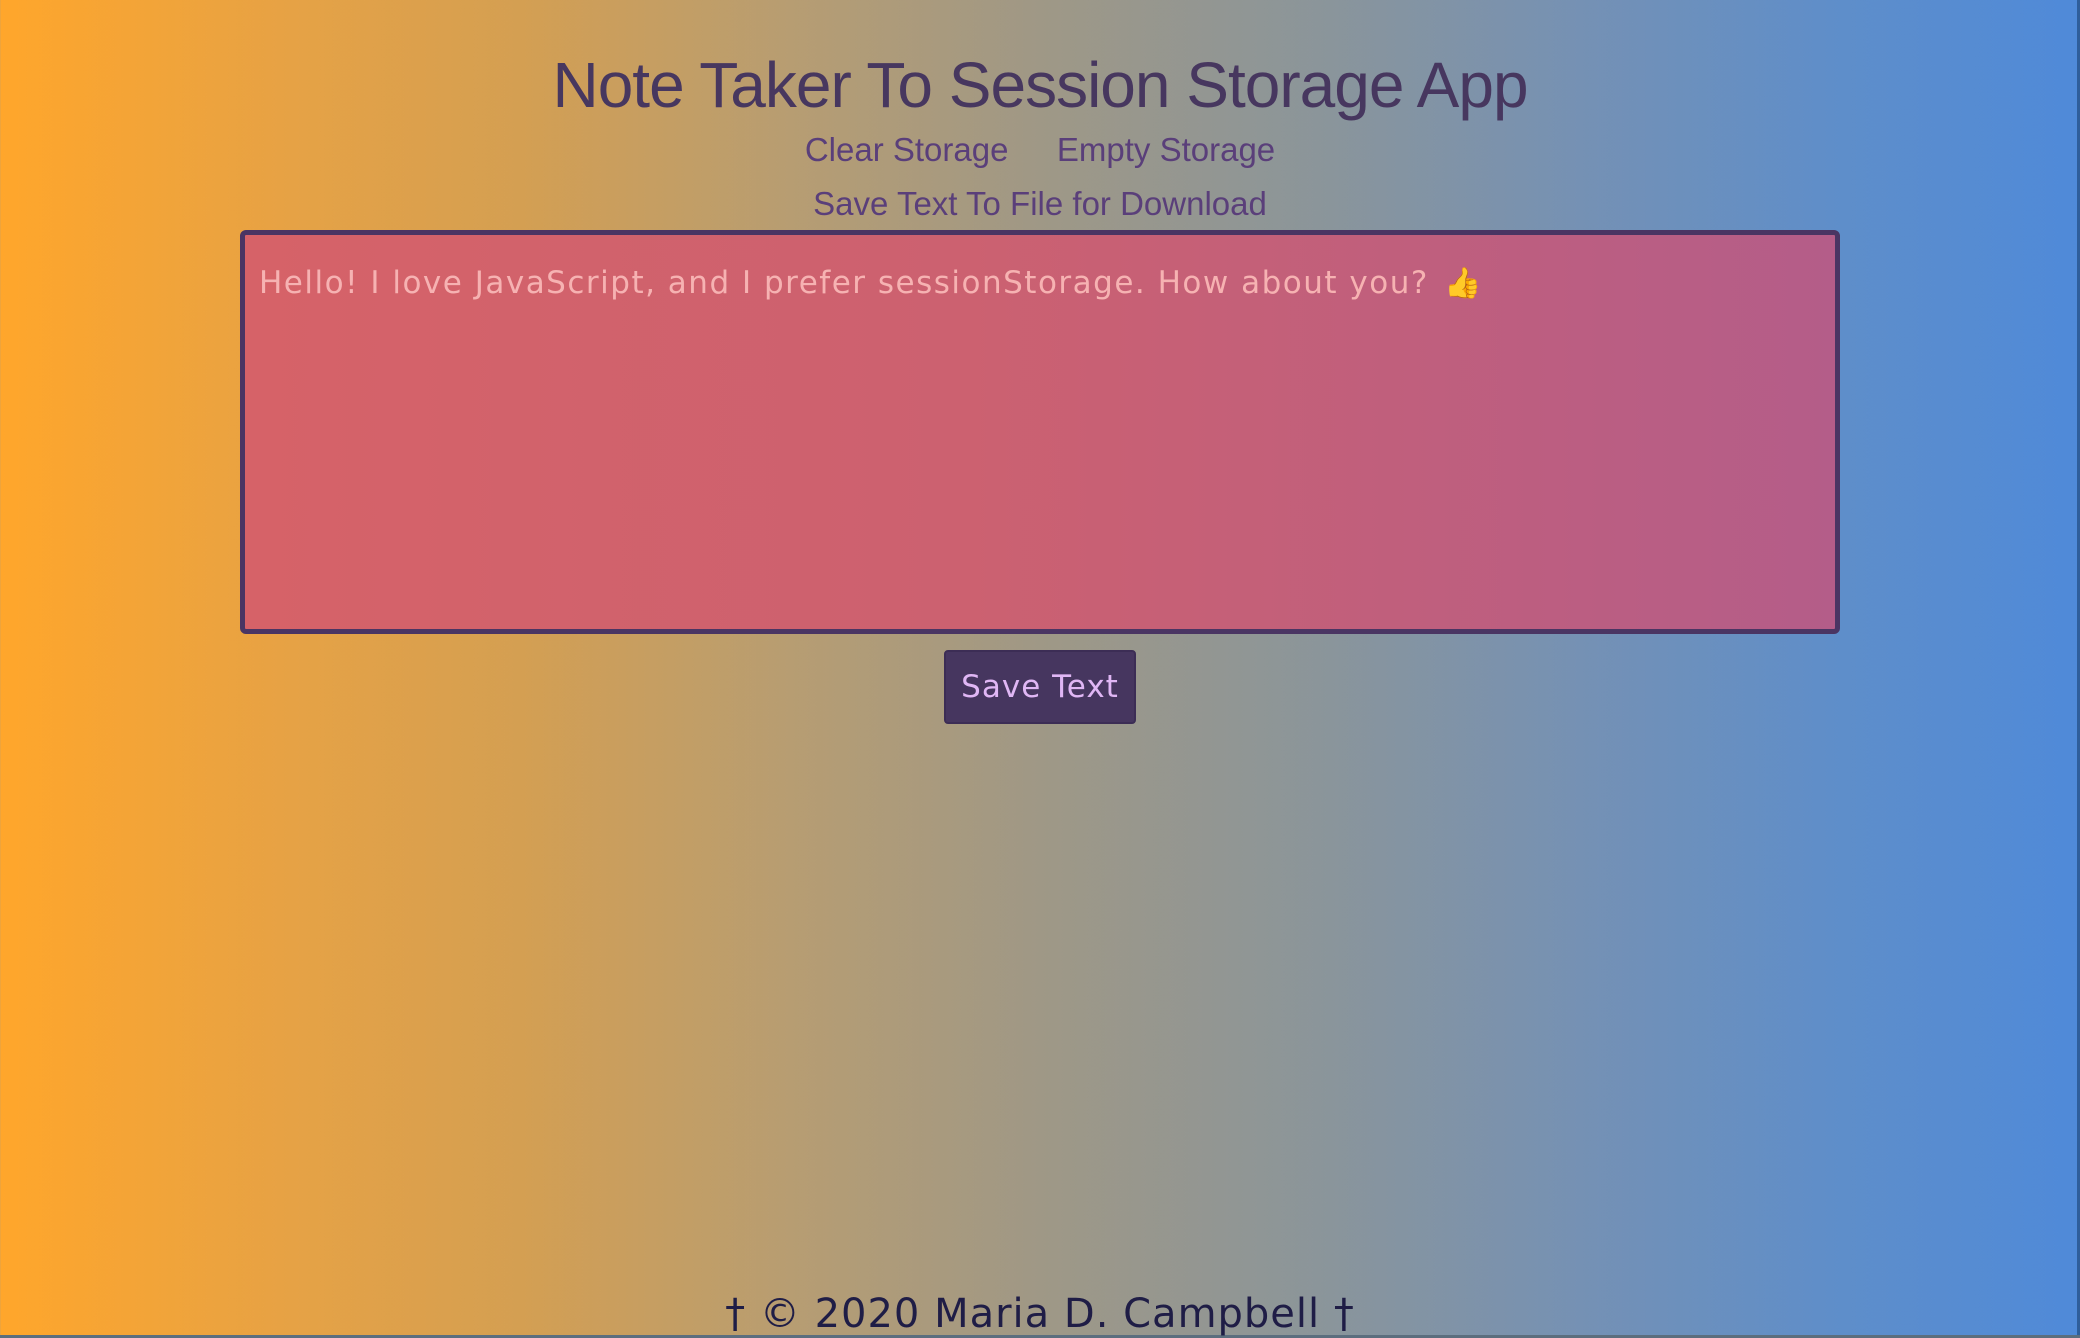  Describe the element at coordinates (1040, 150) in the screenshot. I see `storage-nav: Clear Storage Empty Storage` at that location.